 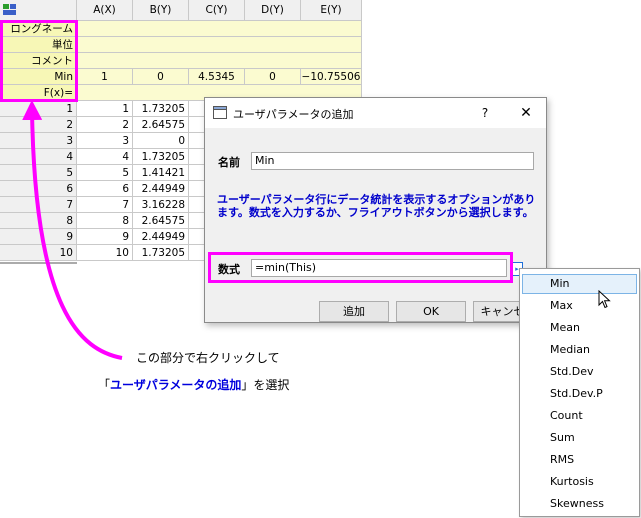 What do you see at coordinates (579, 350) in the screenshot?
I see `menu-item-median: Median` at bounding box center [579, 350].